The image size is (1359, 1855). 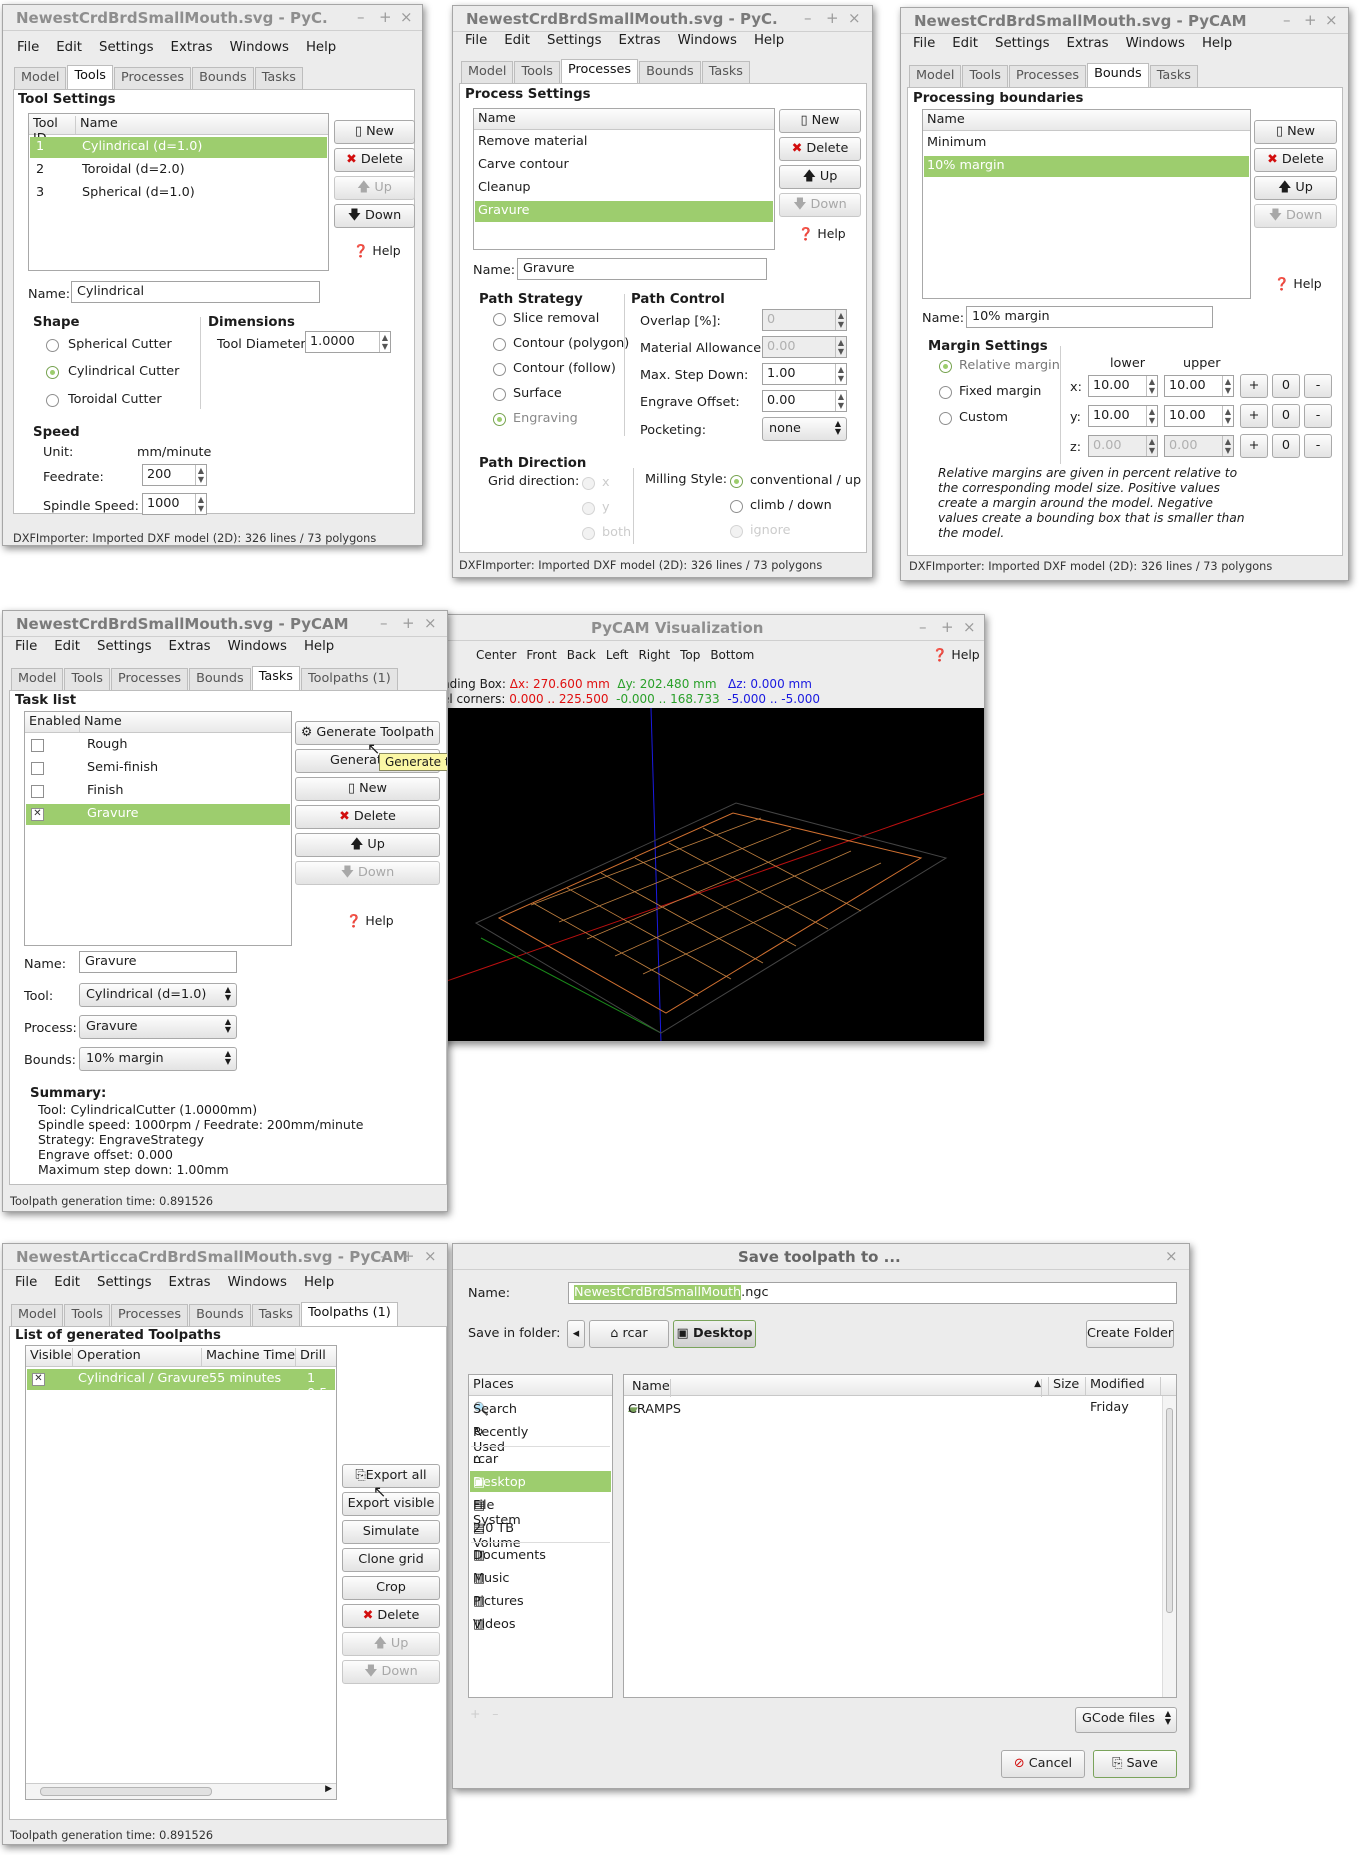 What do you see at coordinates (732, 655) in the screenshot?
I see `view-bottom-button: Bottom` at bounding box center [732, 655].